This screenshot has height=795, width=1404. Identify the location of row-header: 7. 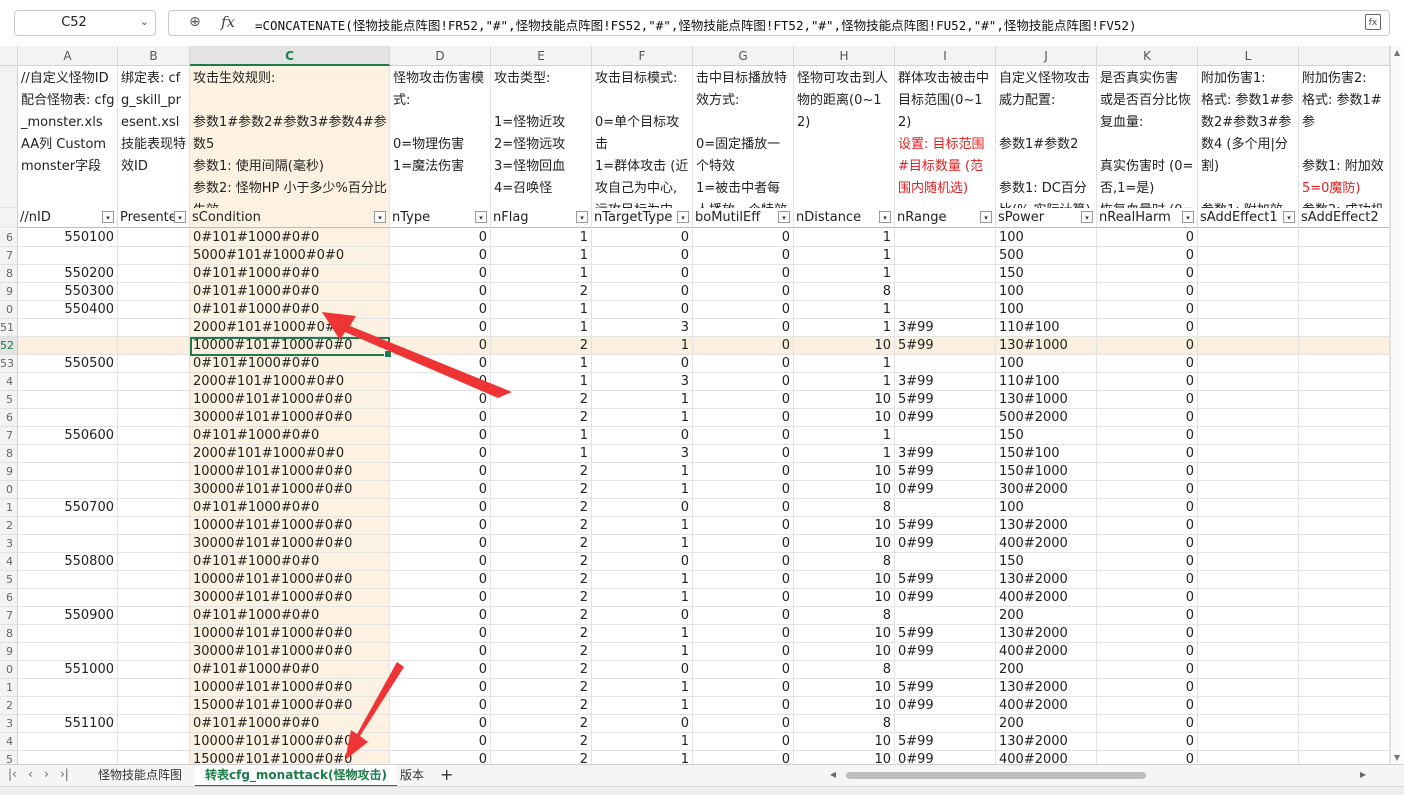
(9, 256).